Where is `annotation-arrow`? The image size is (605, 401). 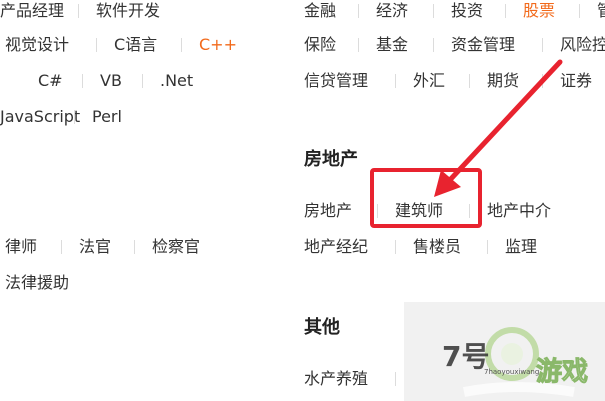
annotation-arrow is located at coordinates (498, 128).